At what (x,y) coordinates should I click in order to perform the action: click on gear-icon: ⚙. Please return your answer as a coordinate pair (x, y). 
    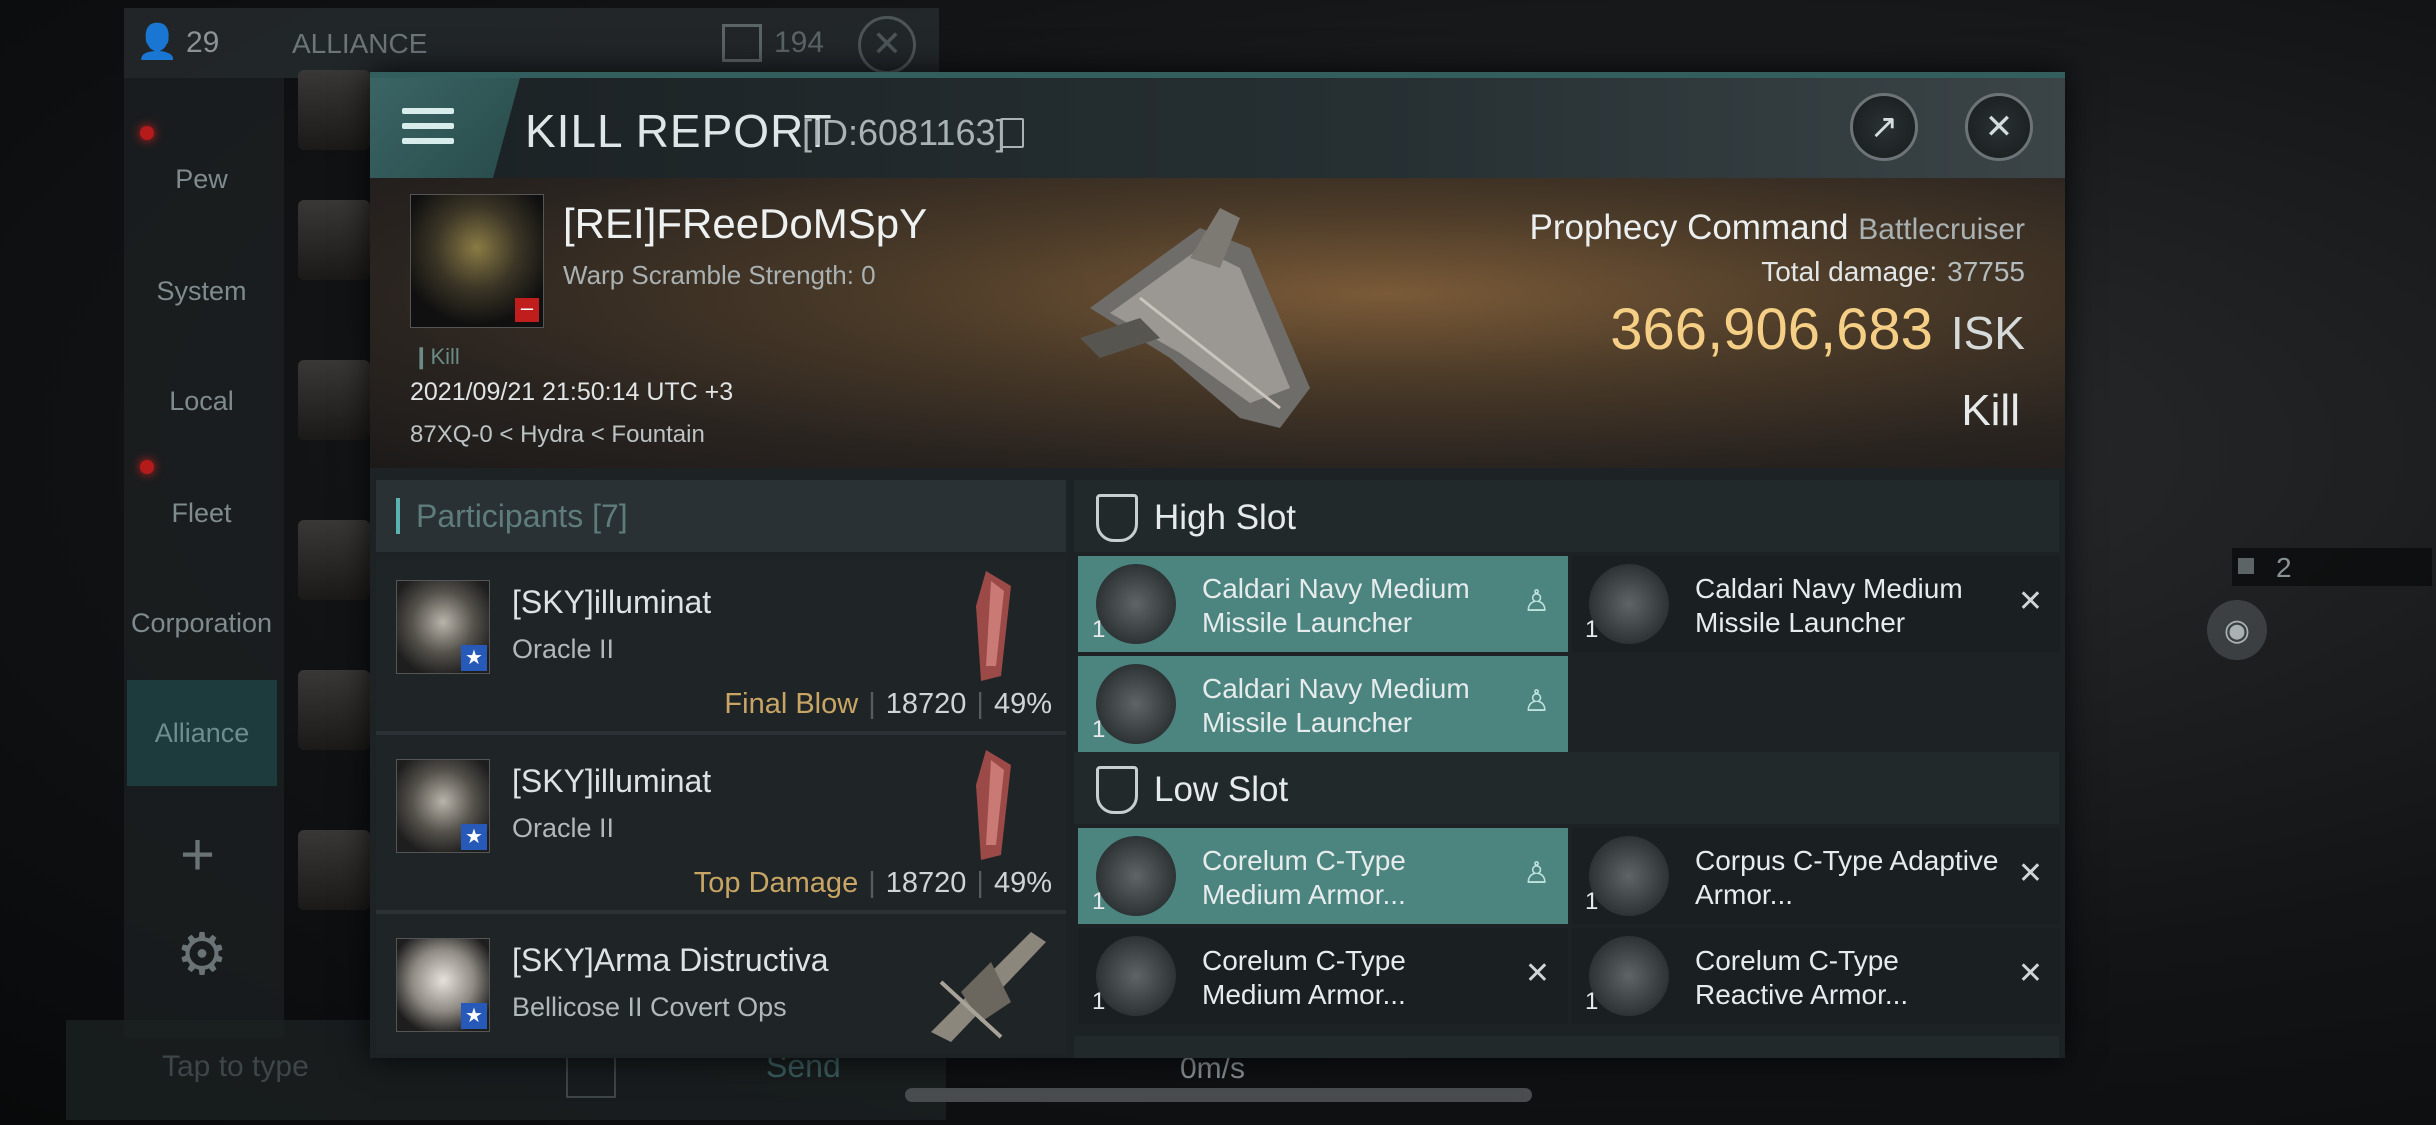
    Looking at the image, I should click on (202, 954).